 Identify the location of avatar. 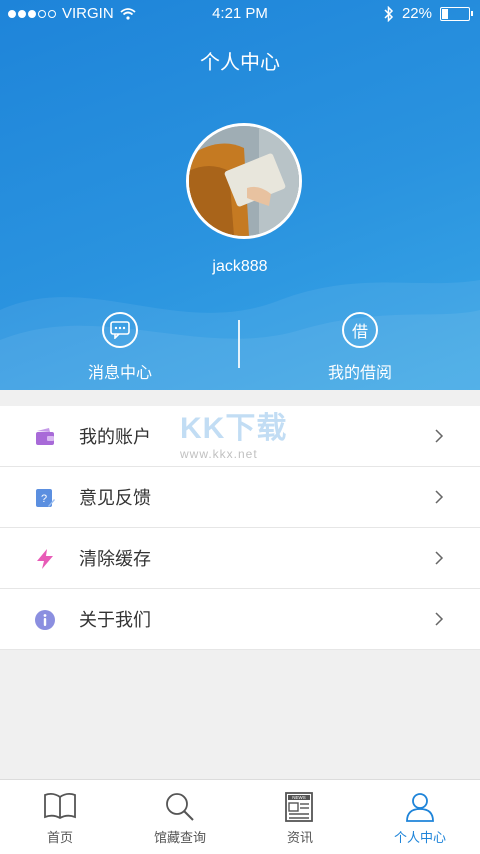
(244, 181).